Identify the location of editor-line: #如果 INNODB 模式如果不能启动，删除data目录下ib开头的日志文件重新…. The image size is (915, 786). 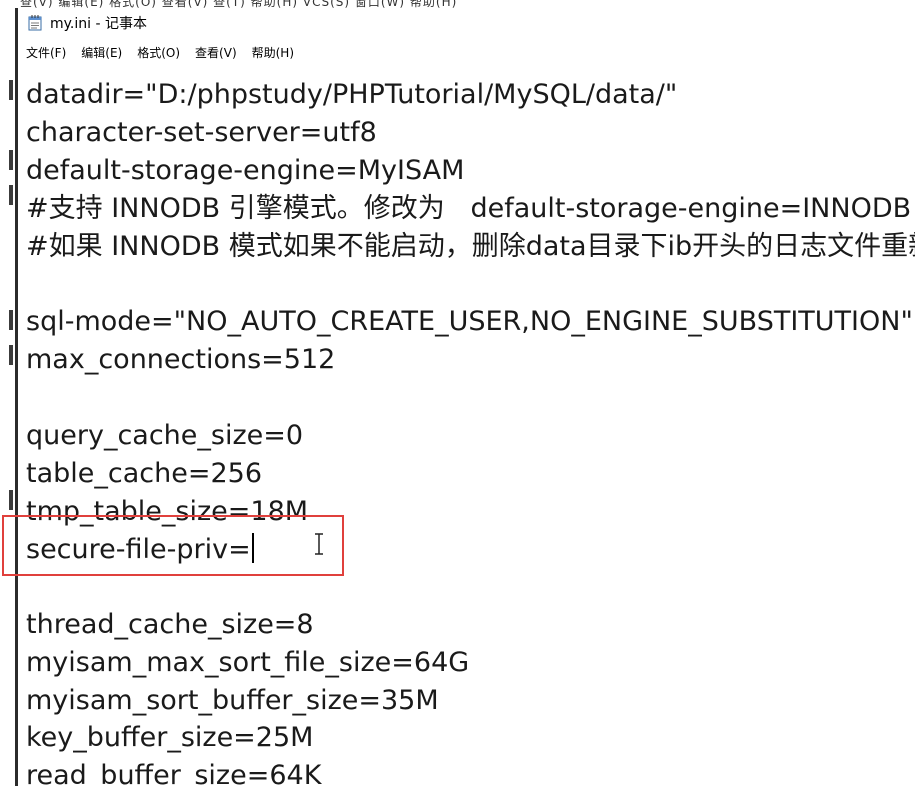
(470, 246).